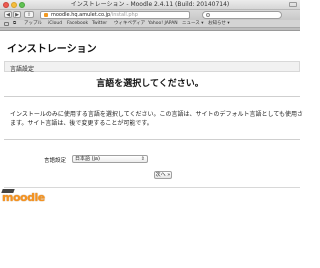  What do you see at coordinates (150, 159) in the screenshot?
I see `language-row: 言語設定 日本語 (ja) ⇕` at bounding box center [150, 159].